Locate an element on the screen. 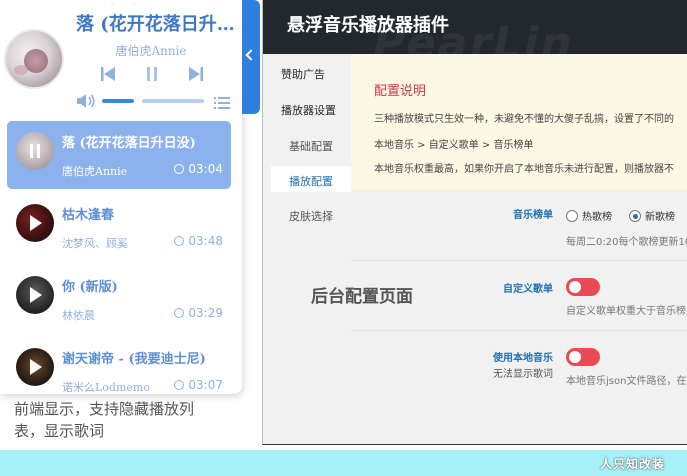  custom-playlist-hint: 自定义歌单权重大于音乐榜 is located at coordinates (626, 311).